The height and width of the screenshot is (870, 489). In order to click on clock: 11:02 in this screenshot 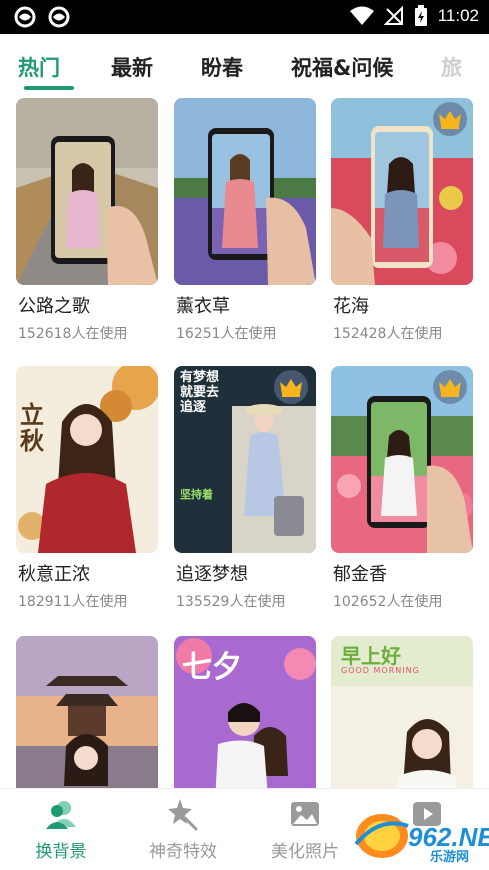, I will do `click(458, 15)`.